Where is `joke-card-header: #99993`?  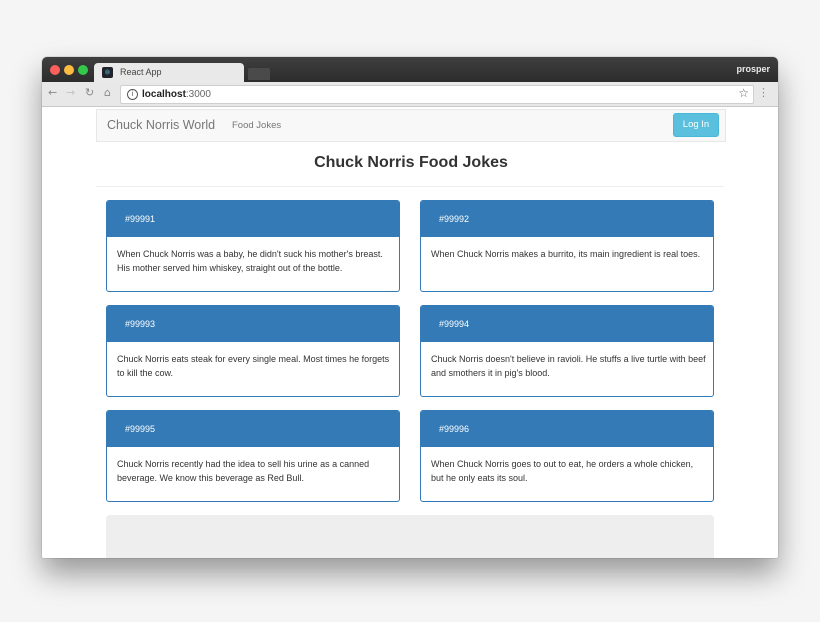 joke-card-header: #99993 is located at coordinates (253, 324).